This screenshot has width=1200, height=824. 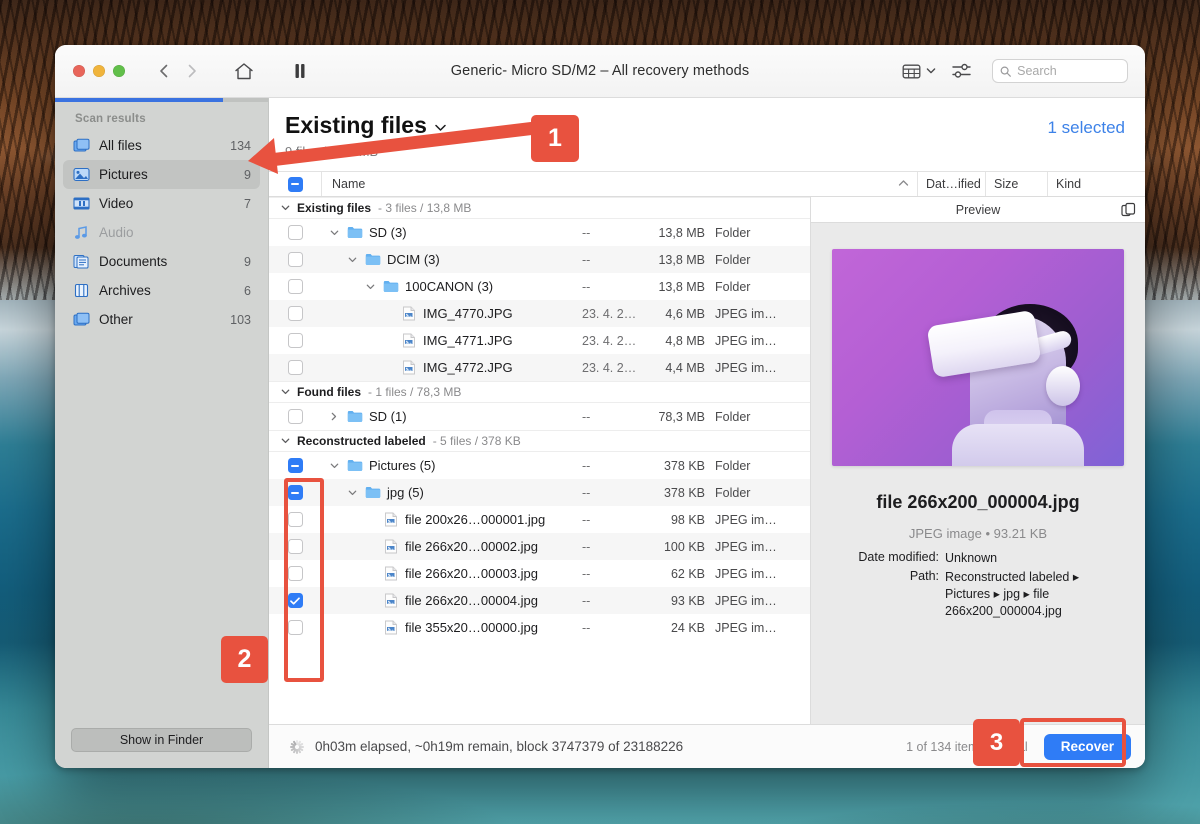 I want to click on column-size: Size, so click(x=1016, y=184).